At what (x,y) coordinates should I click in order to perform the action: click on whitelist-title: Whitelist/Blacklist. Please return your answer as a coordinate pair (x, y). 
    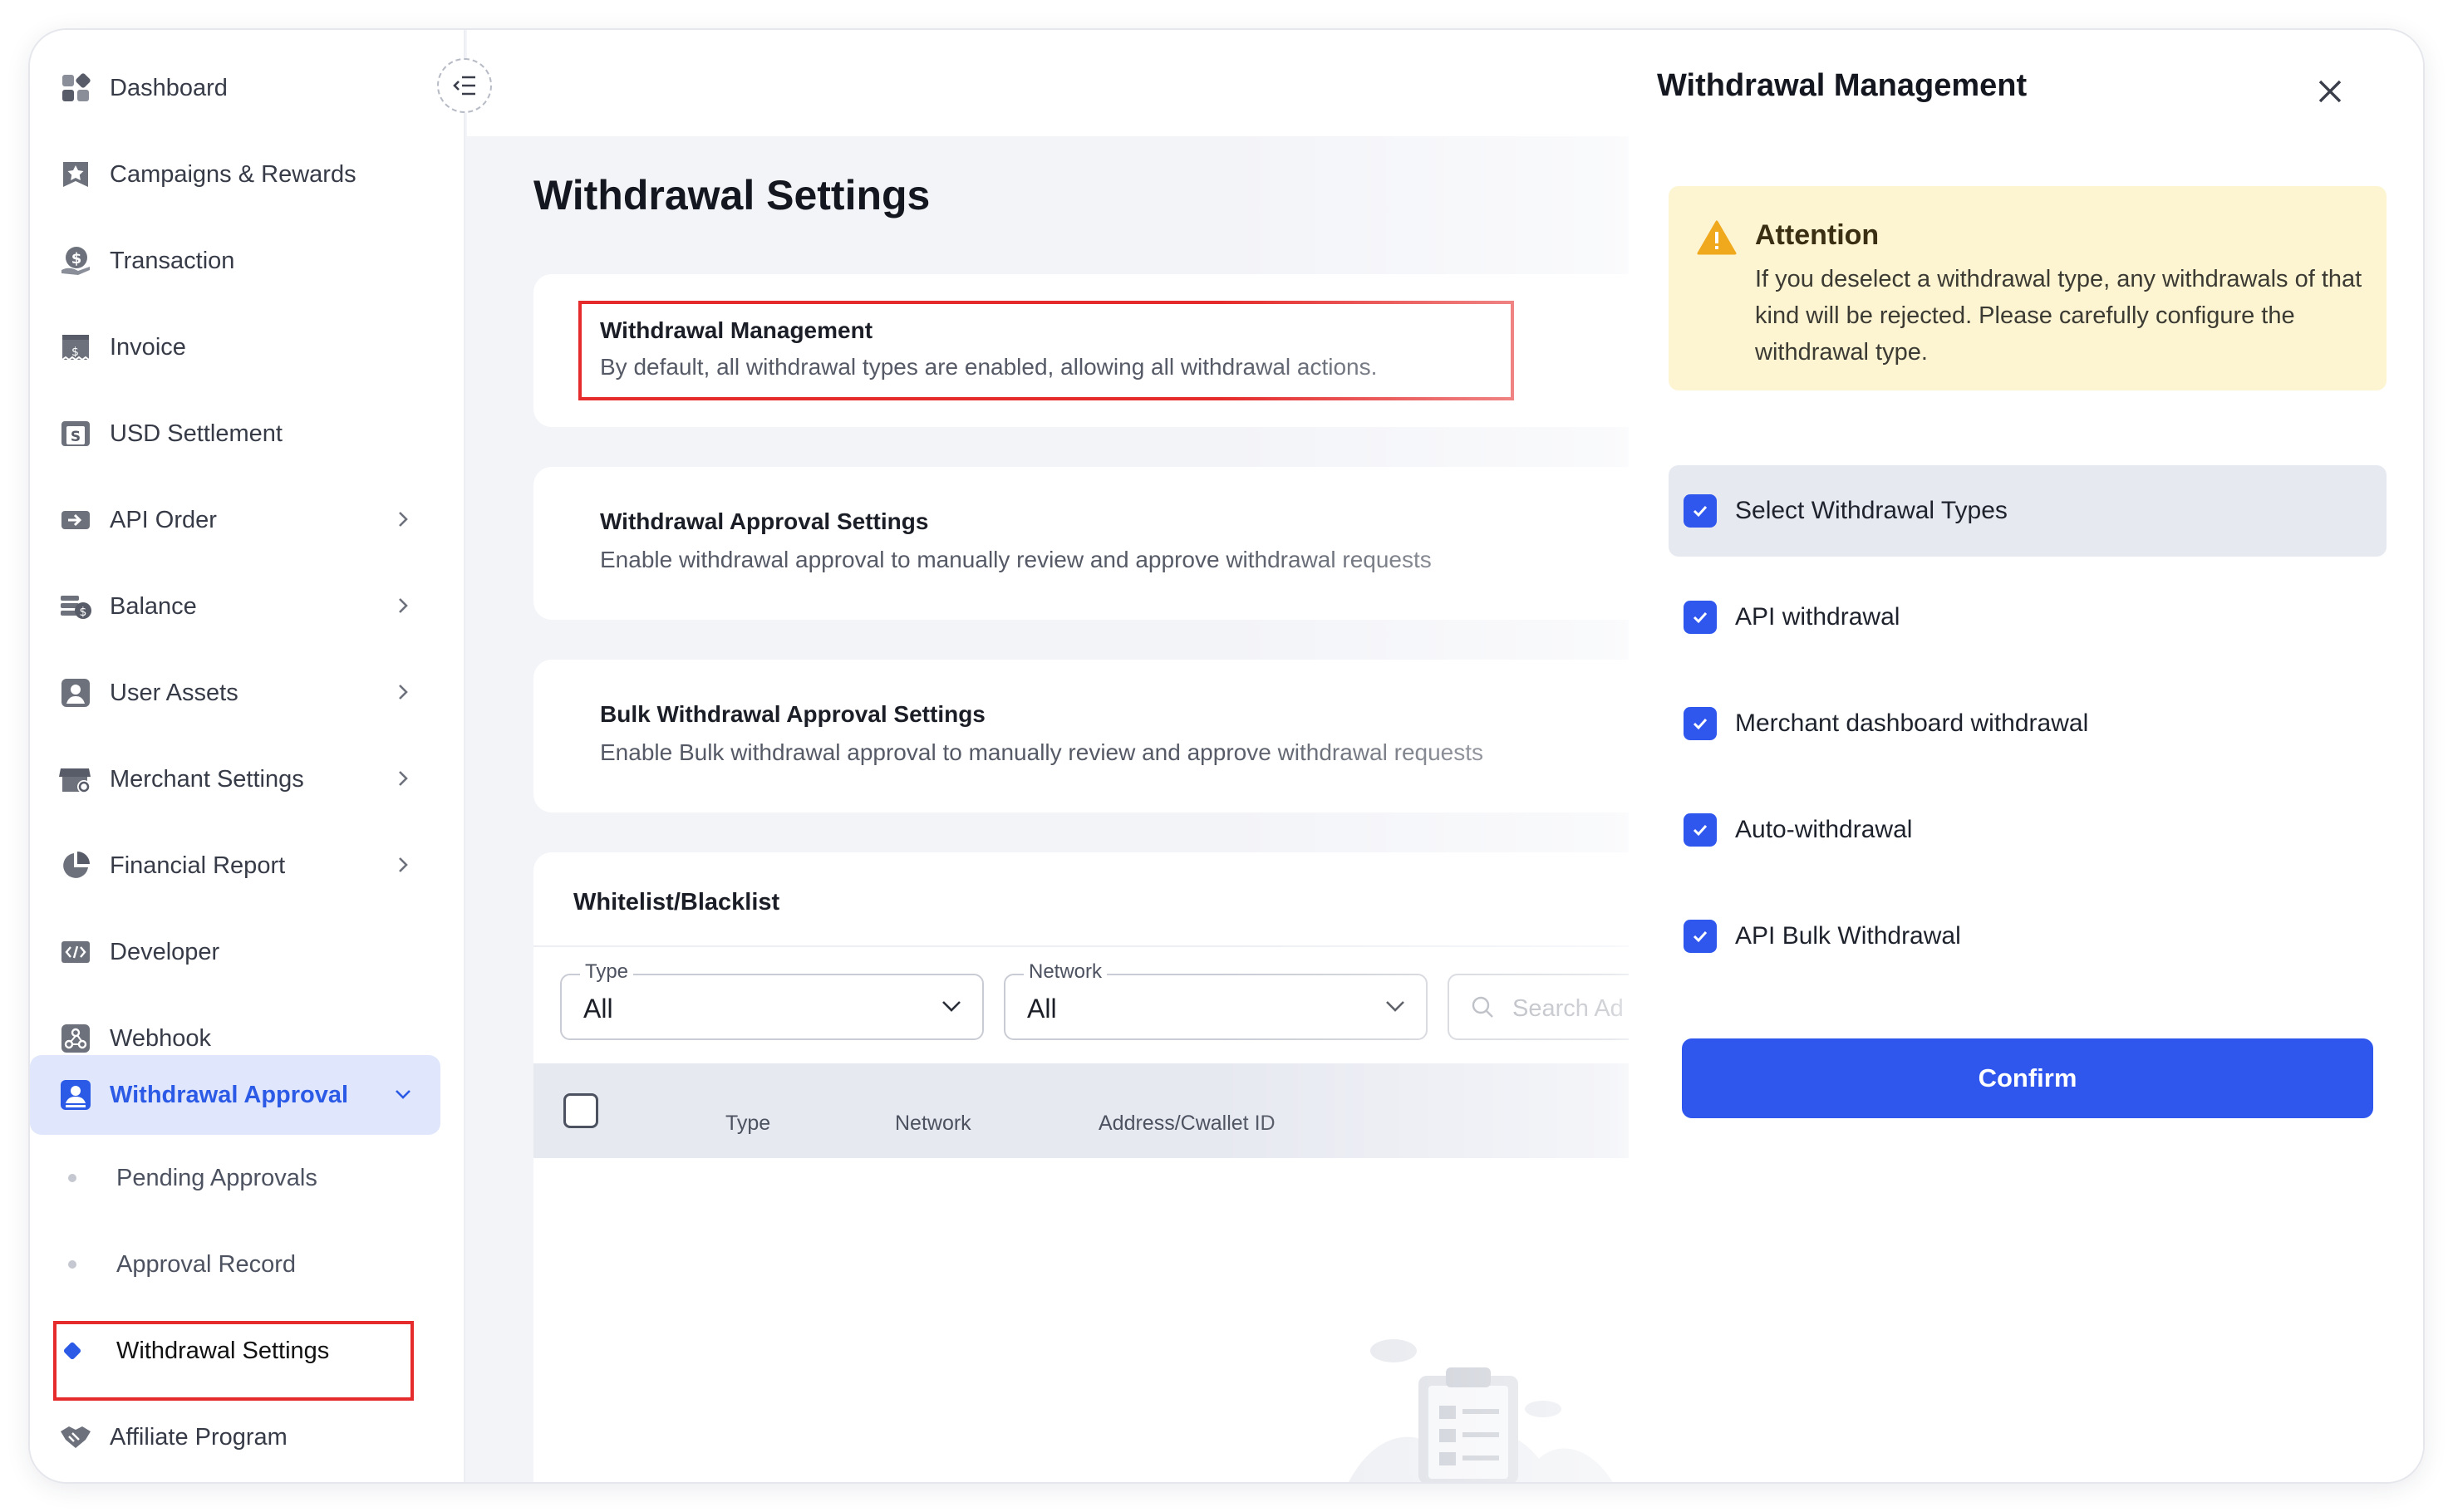
    Looking at the image, I should click on (676, 903).